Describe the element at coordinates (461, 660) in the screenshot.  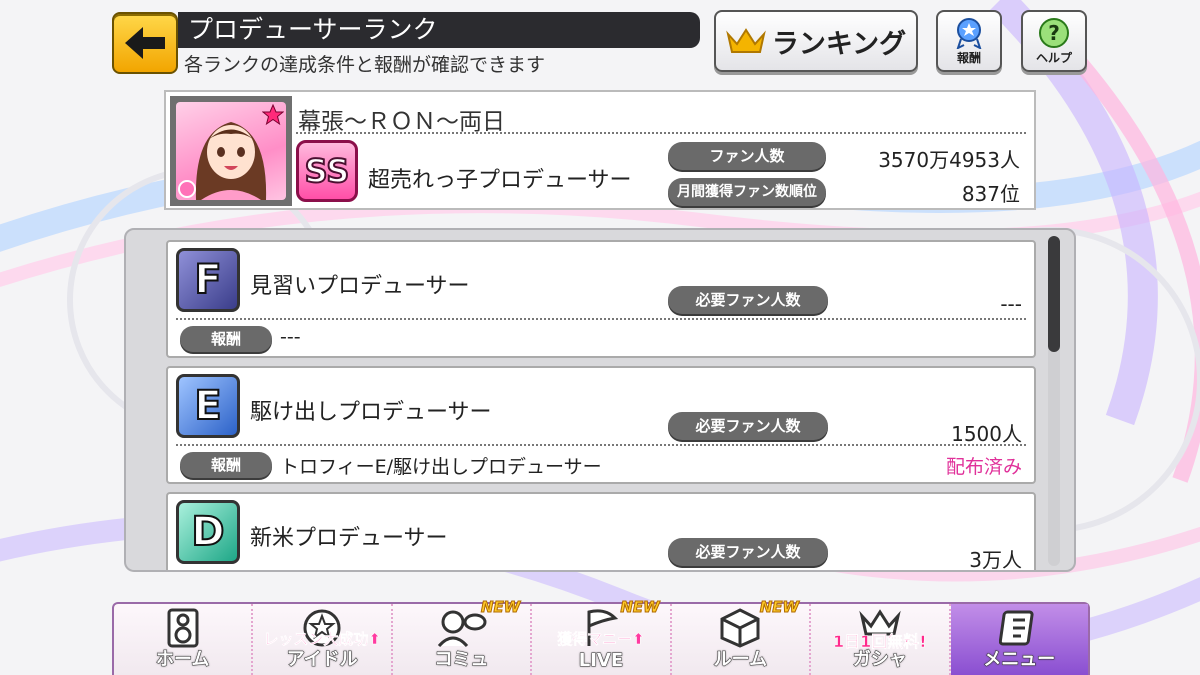
I see `nav-label: コミュ` at that location.